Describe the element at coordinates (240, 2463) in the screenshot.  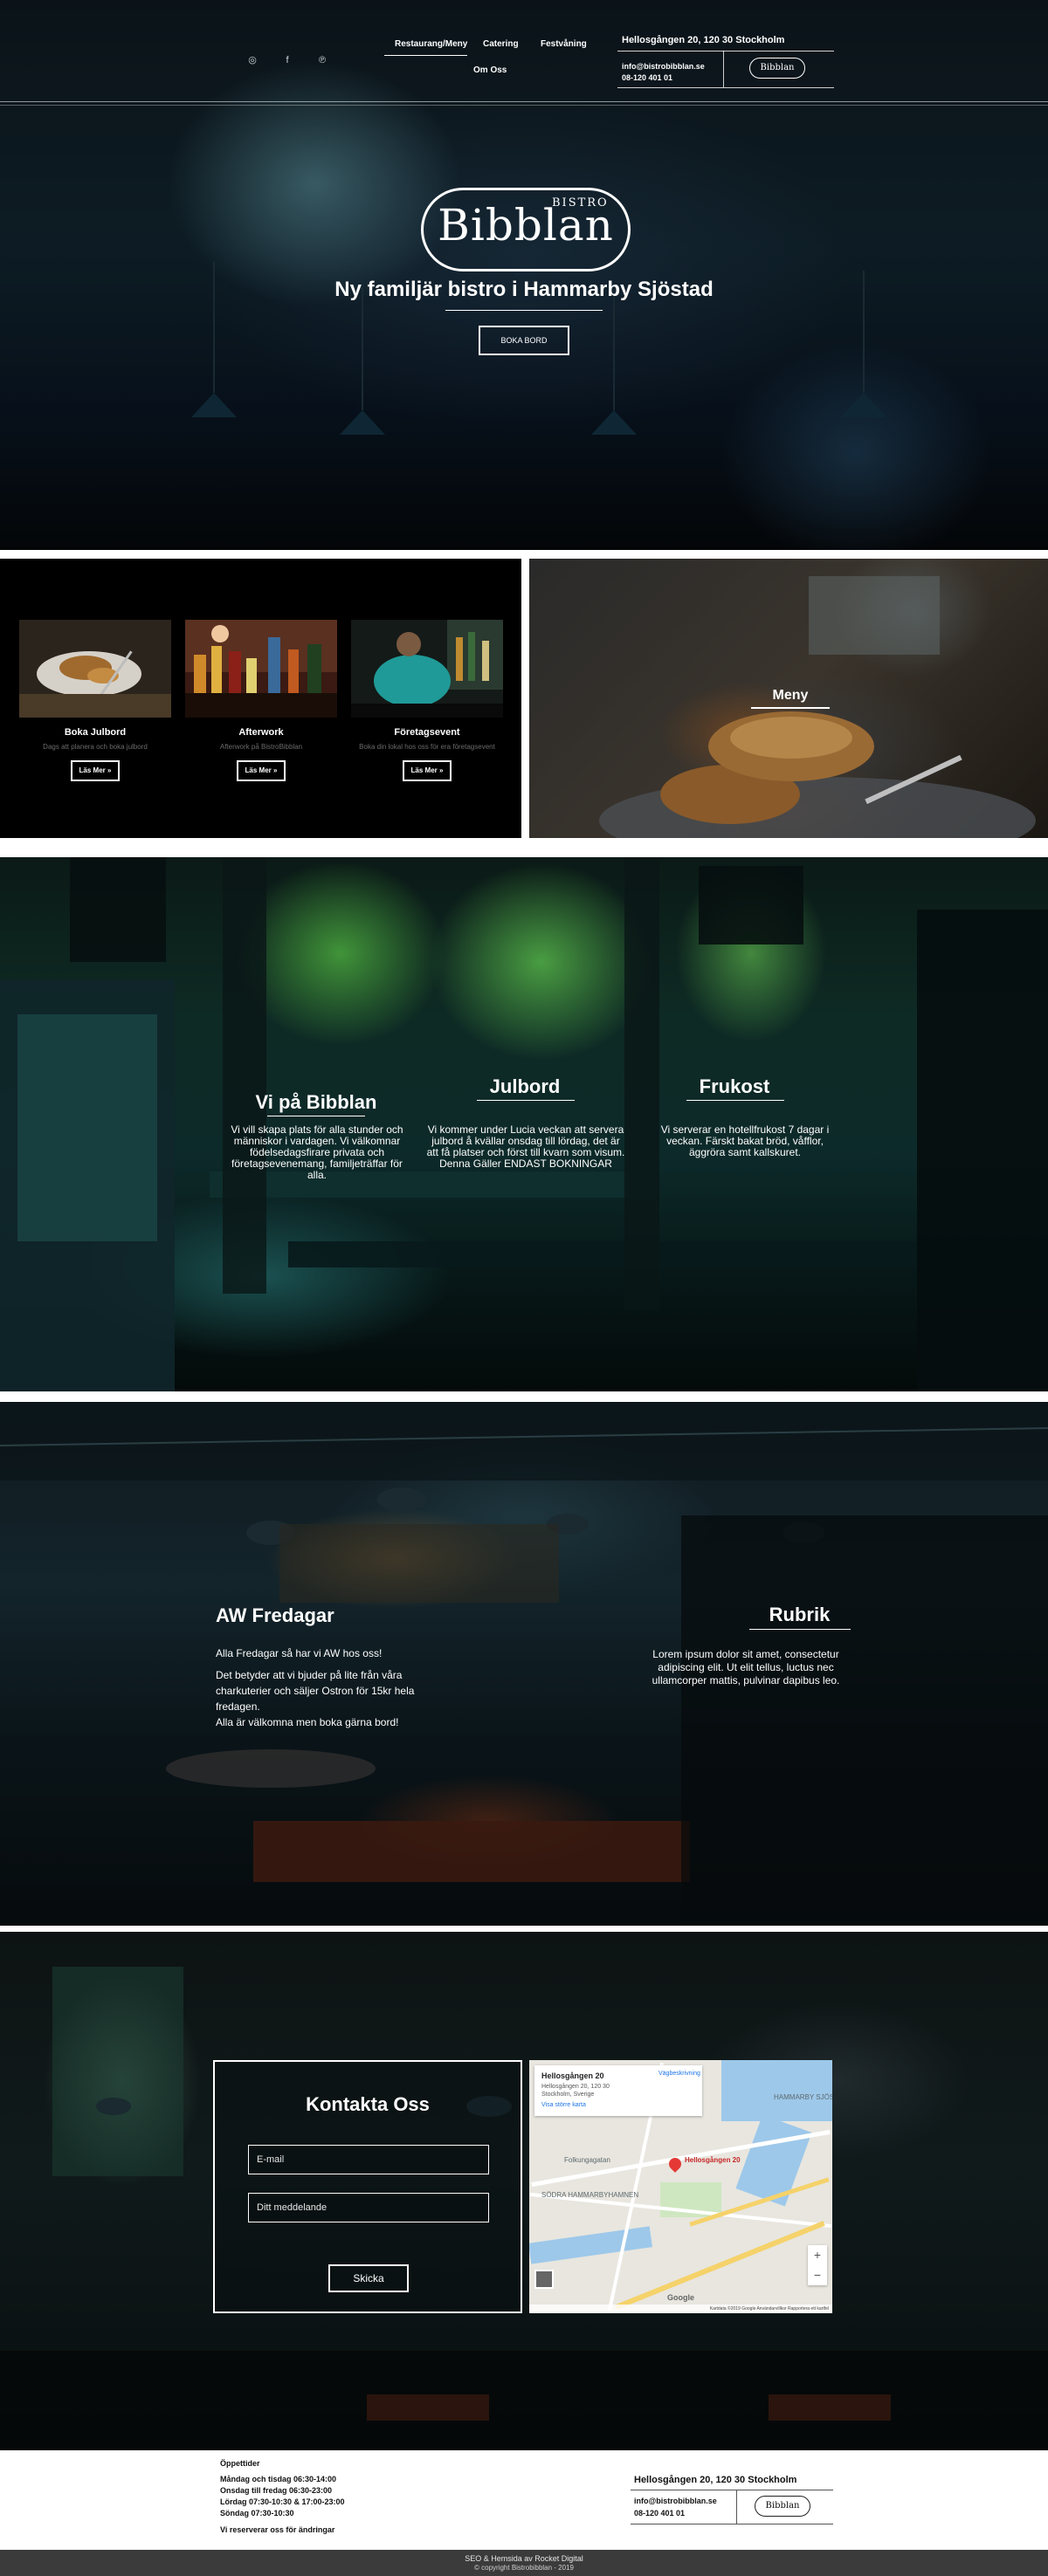
I see `opening-hours-title: Öppettider` at that location.